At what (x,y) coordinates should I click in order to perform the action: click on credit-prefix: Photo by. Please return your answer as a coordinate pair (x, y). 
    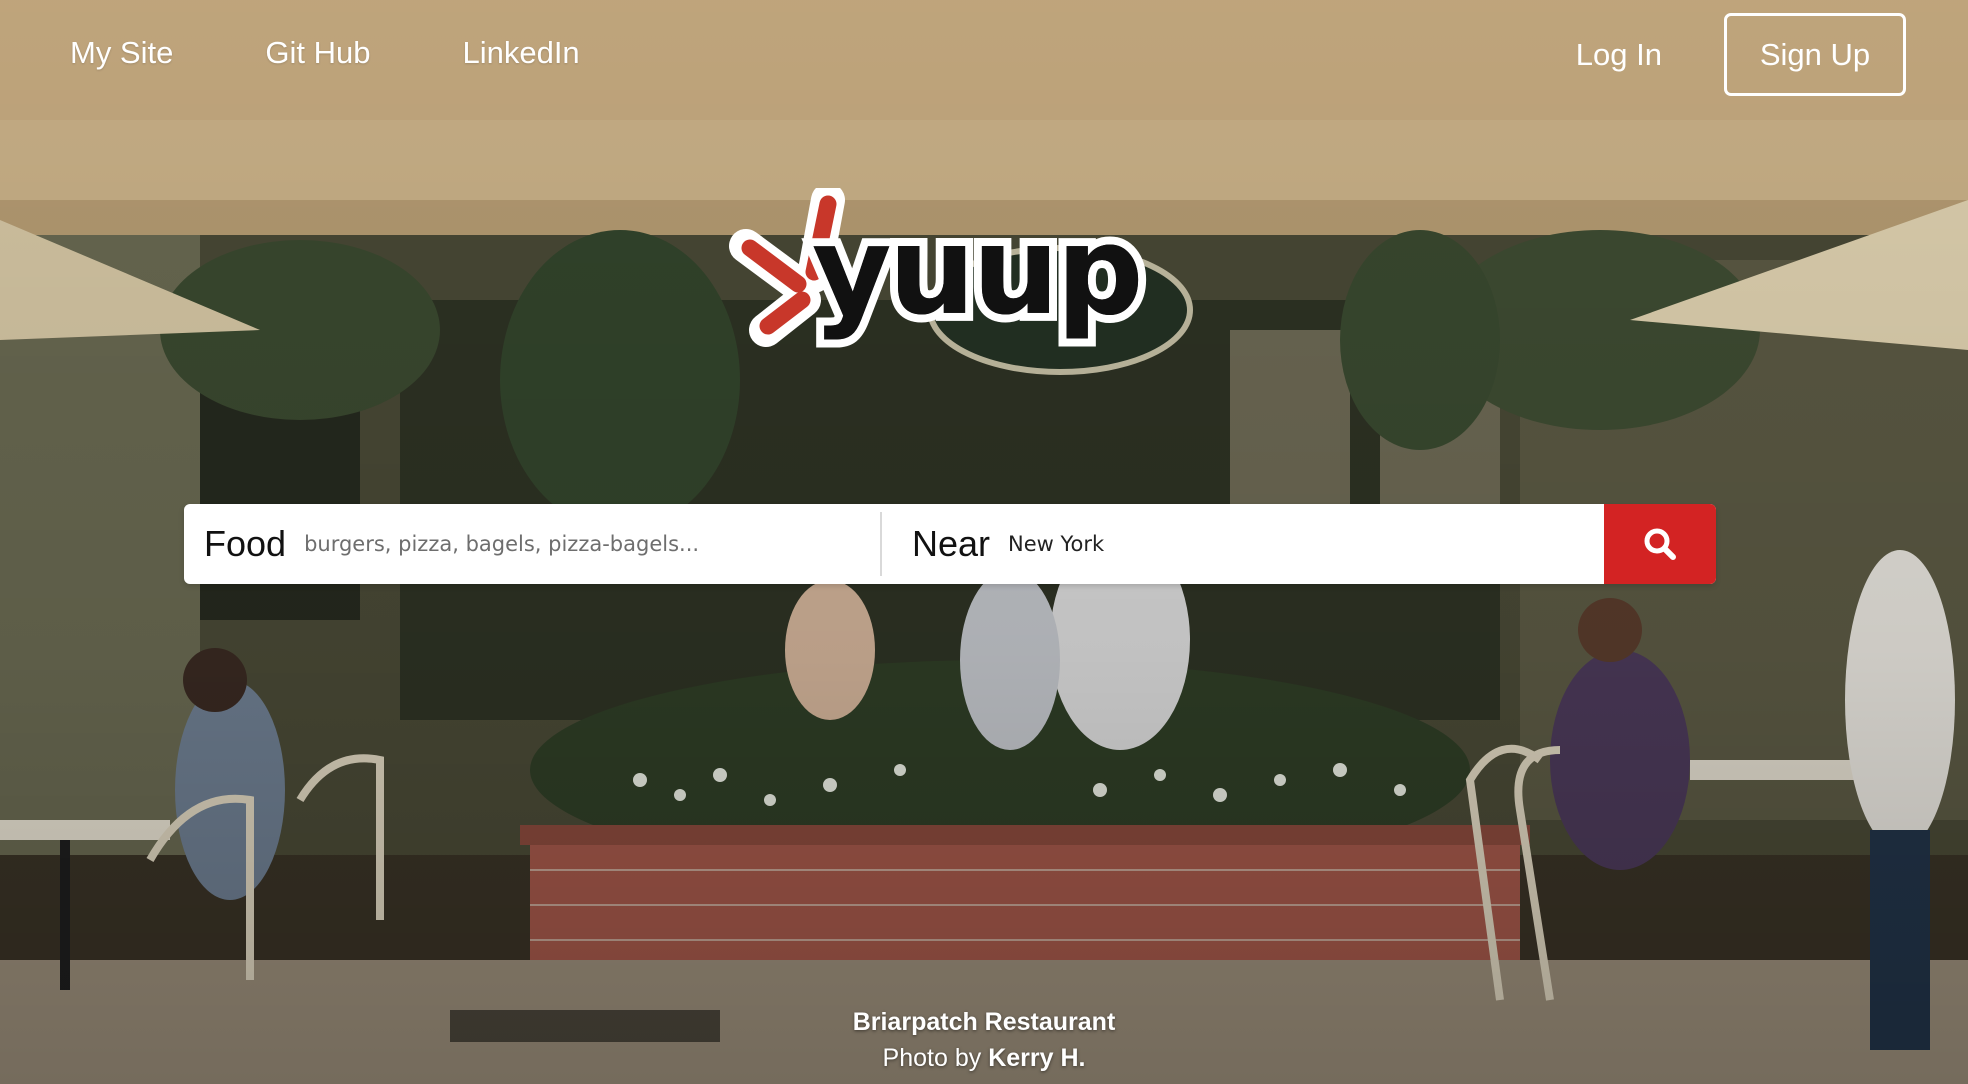
    Looking at the image, I should click on (935, 1058).